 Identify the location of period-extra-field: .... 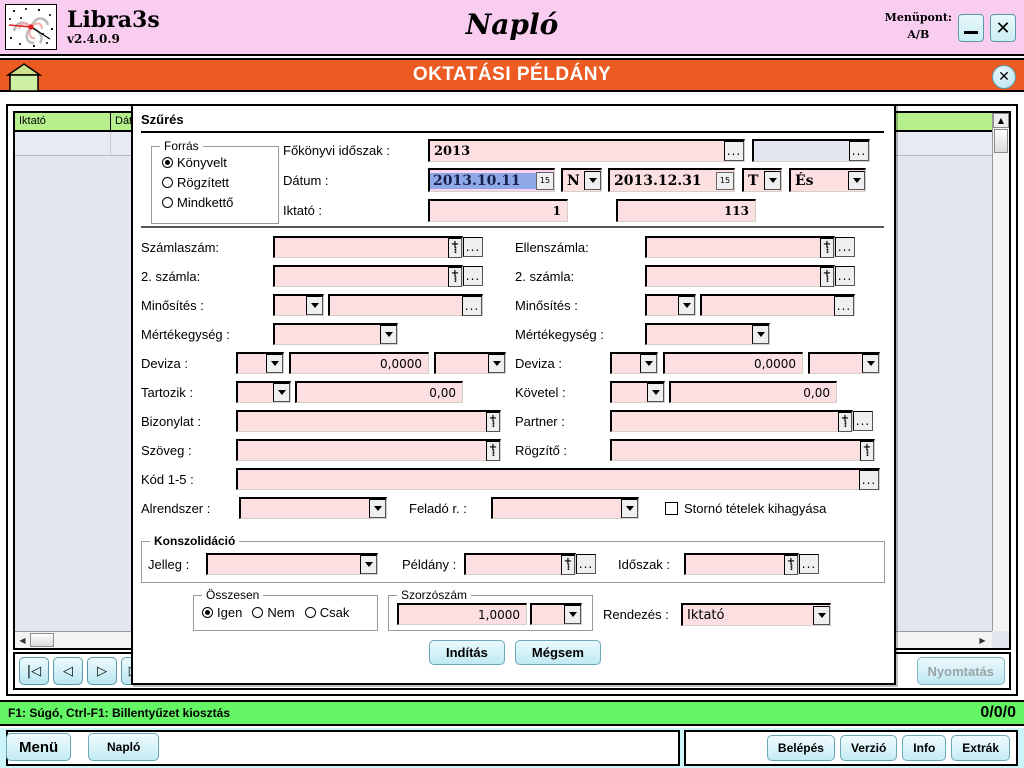
(811, 150).